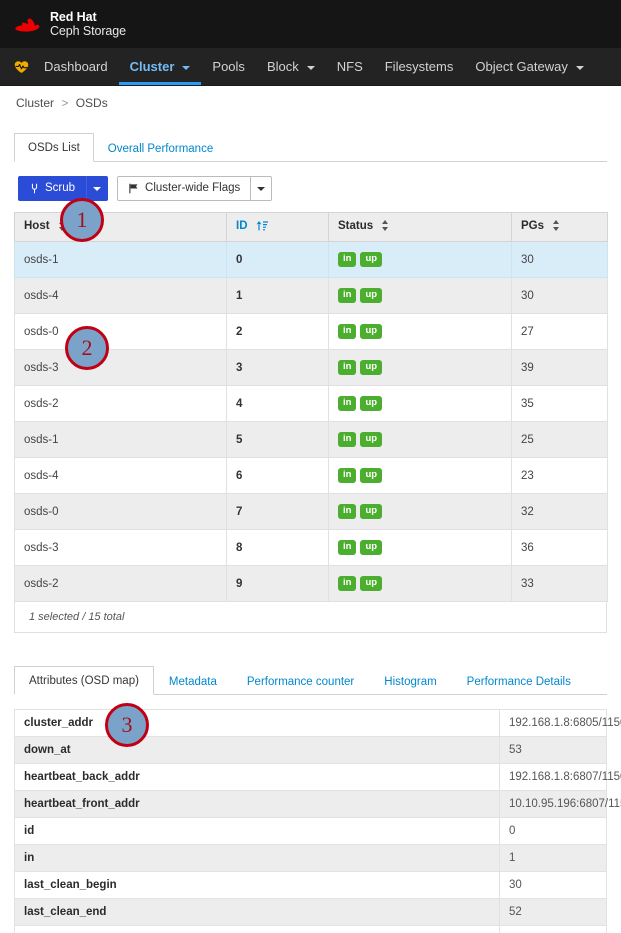  I want to click on breadcrumb-item-cluster: Cluster, so click(35, 103).